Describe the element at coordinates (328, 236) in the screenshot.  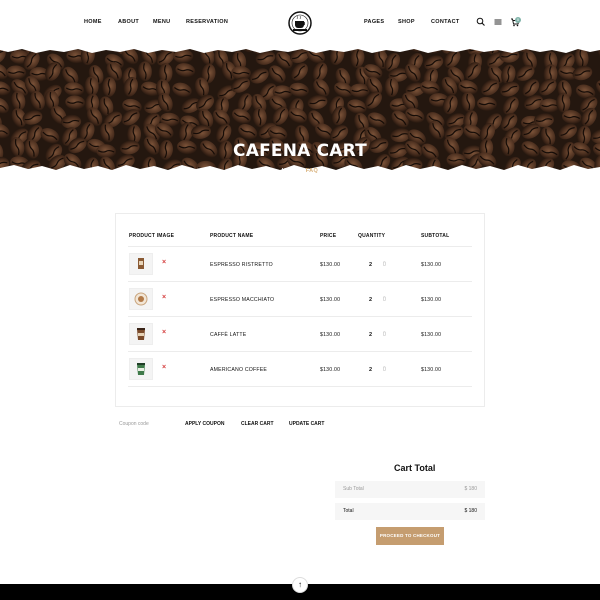
I see `header-price: PRICE` at that location.